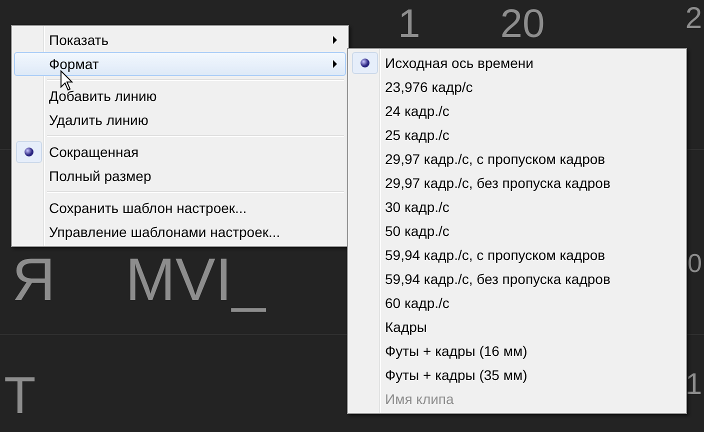  I want to click on menu-item: Сокращенная, so click(180, 152).